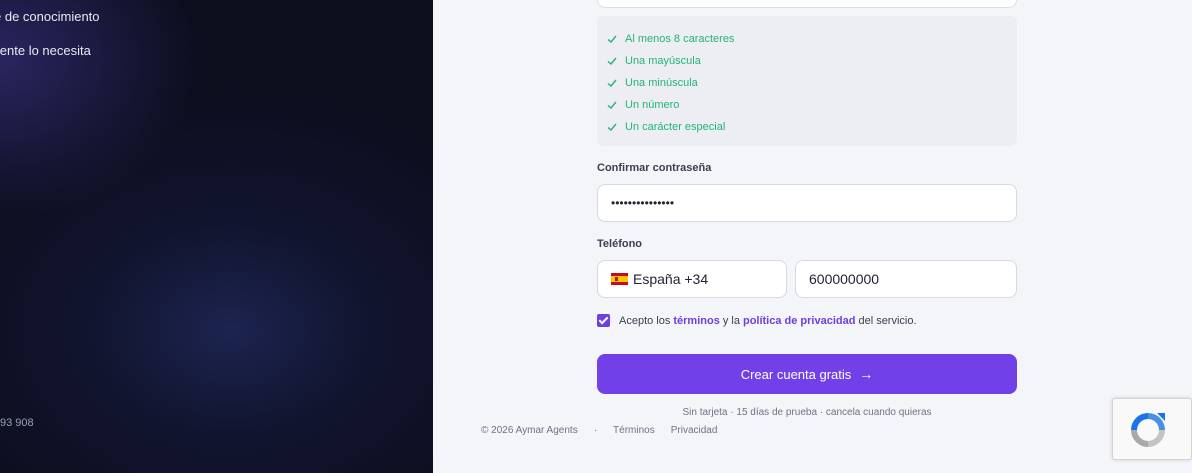  I want to click on requirement-item: Al menos 8 caracteres, so click(812, 39).